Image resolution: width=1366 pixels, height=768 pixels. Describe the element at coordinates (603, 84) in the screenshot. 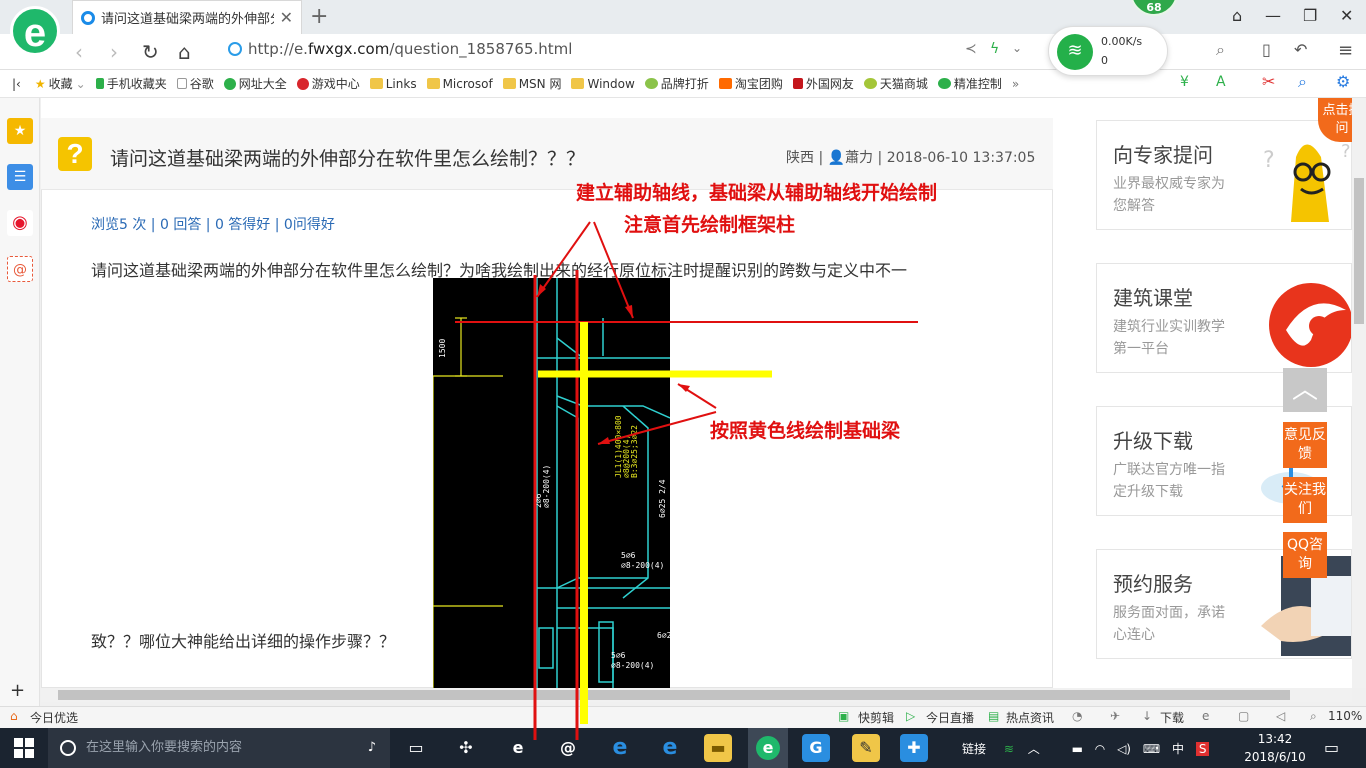

I see `bookmark-windows: Window` at that location.